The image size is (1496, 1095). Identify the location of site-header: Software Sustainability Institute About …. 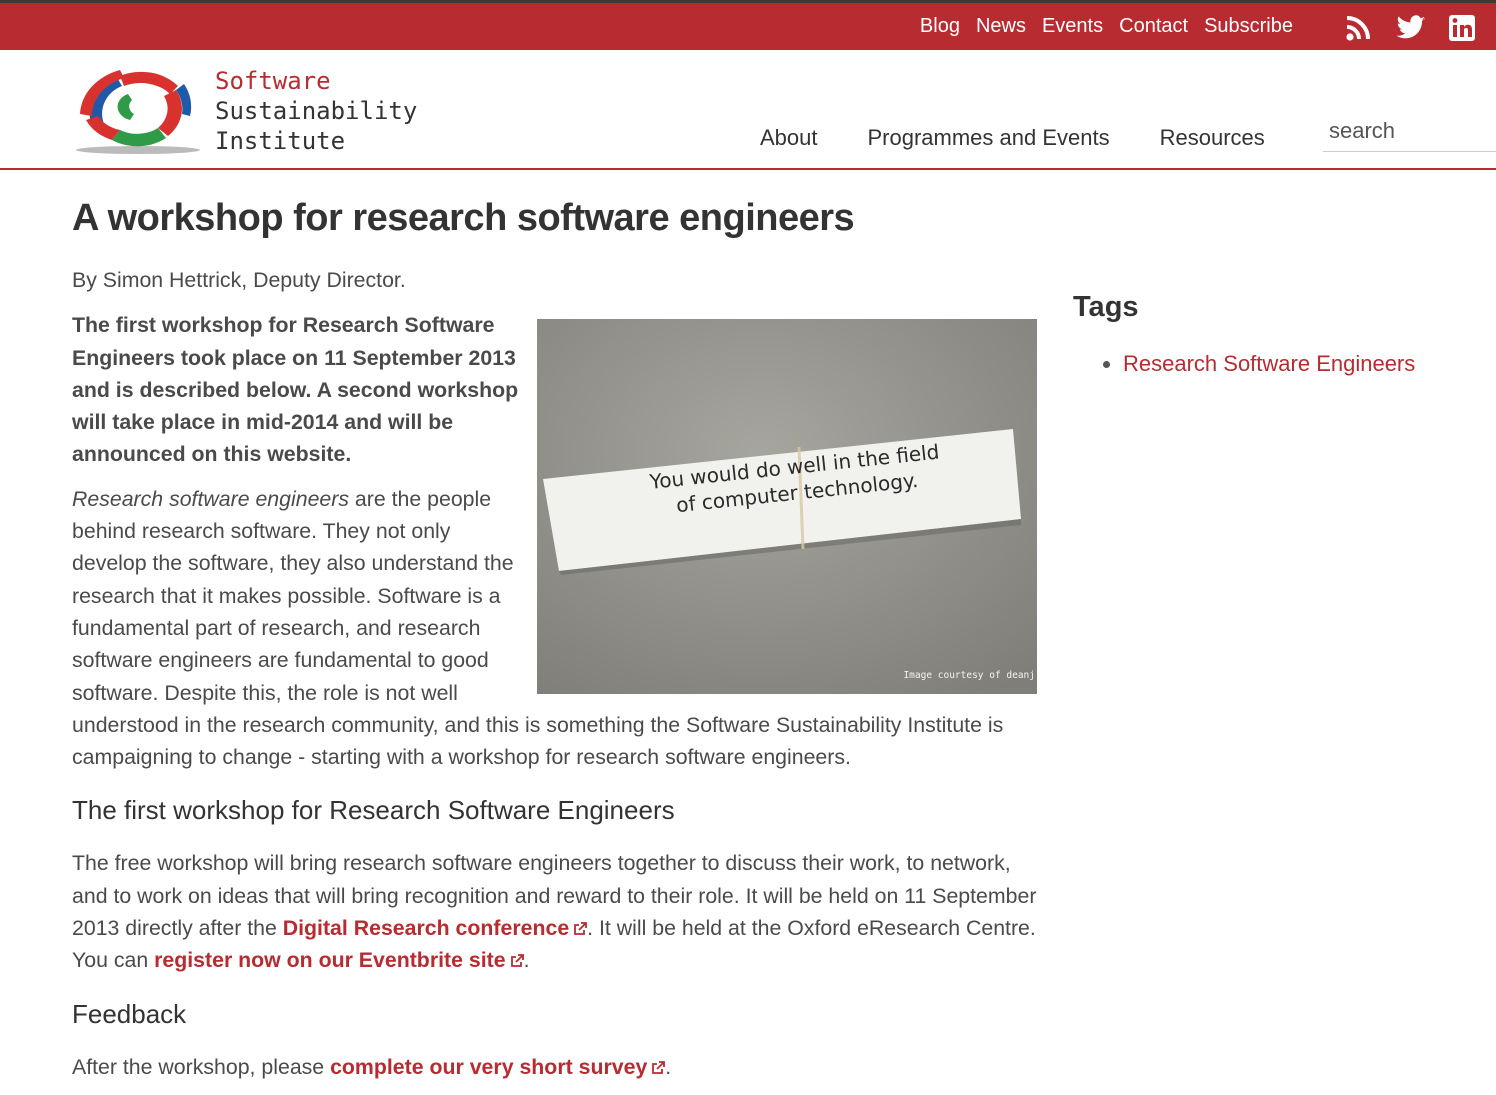
(748, 110).